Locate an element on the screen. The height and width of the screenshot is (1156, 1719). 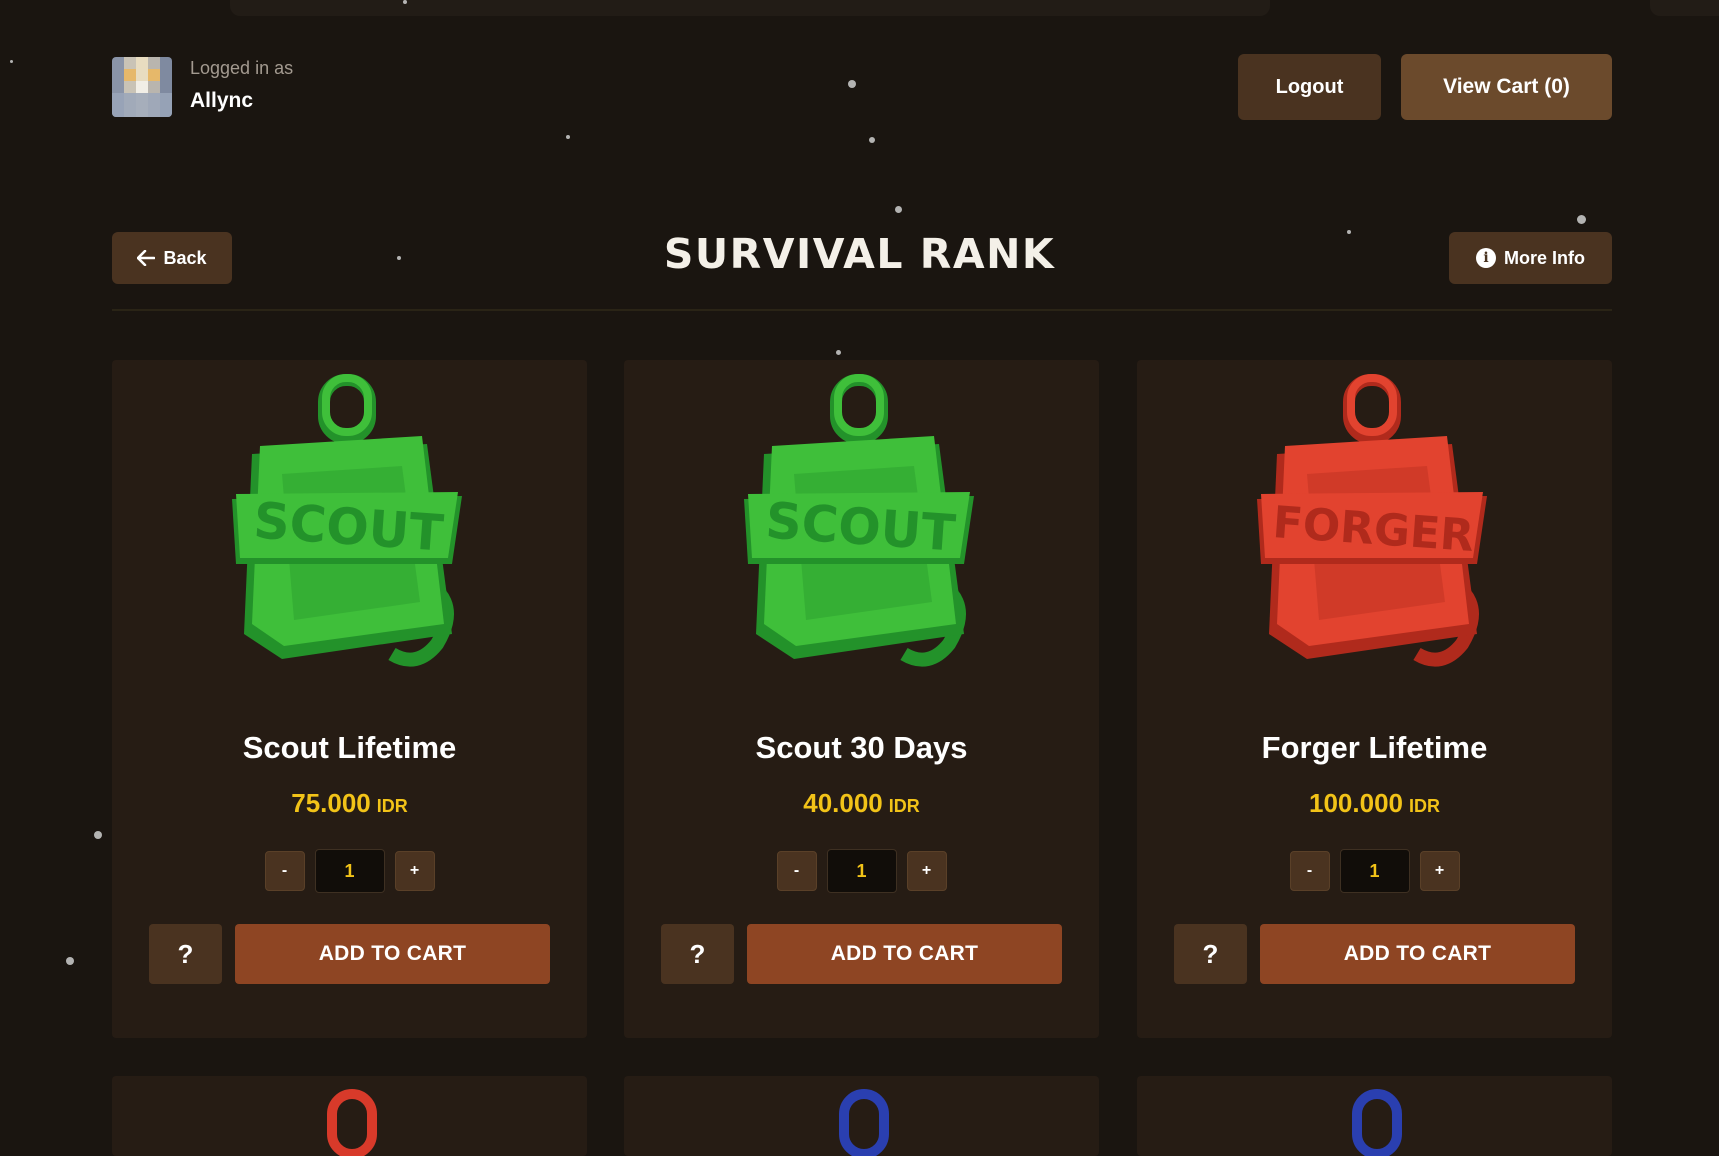
price-amount: 40.000 is located at coordinates (843, 803).